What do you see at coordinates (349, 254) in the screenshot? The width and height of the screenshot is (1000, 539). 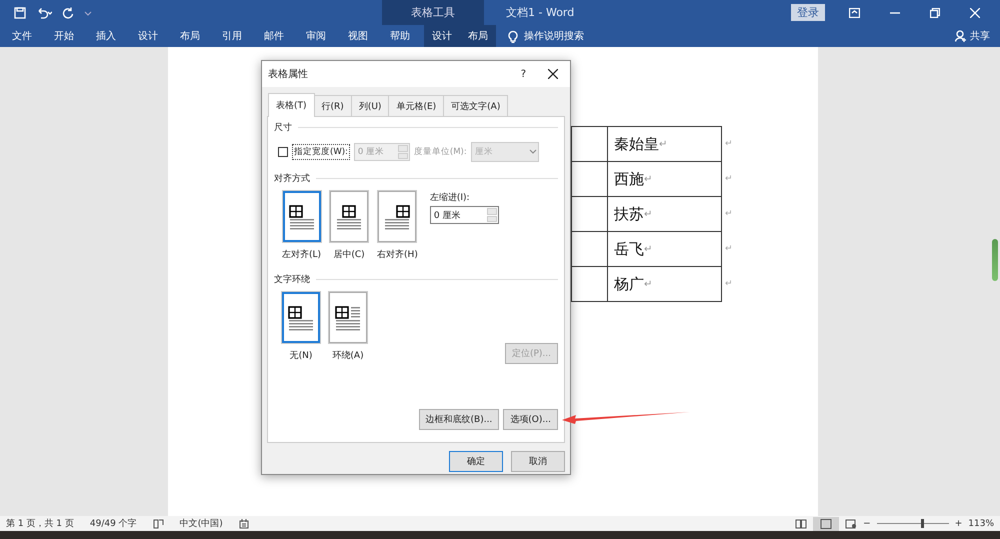 I see `option-label: 居中(C)` at bounding box center [349, 254].